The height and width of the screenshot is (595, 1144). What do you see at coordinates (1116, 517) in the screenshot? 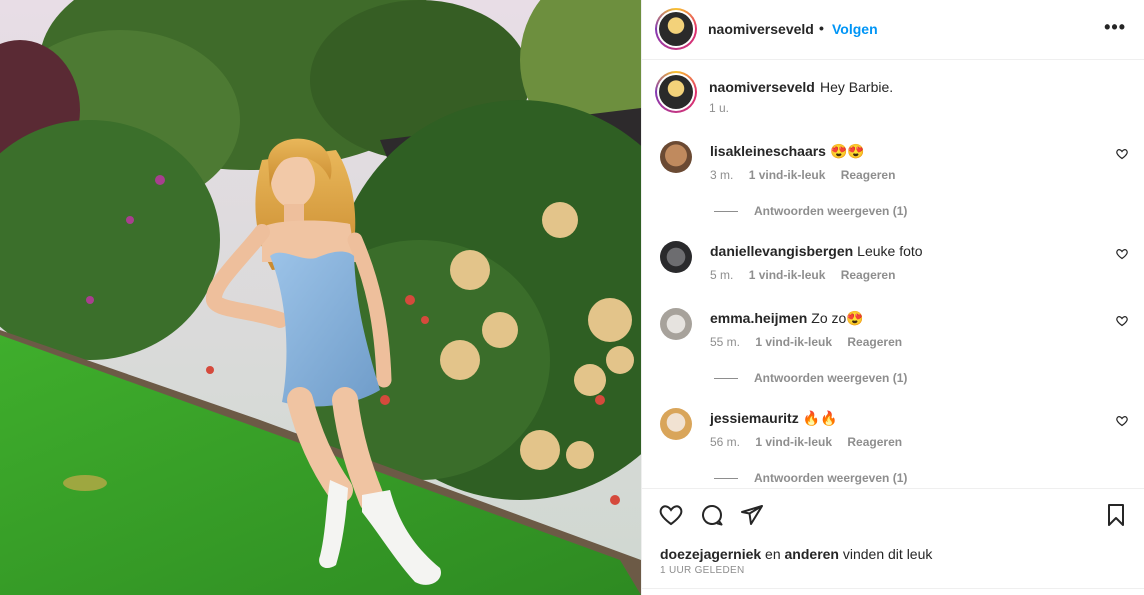
I see `bookmark-icon` at bounding box center [1116, 517].